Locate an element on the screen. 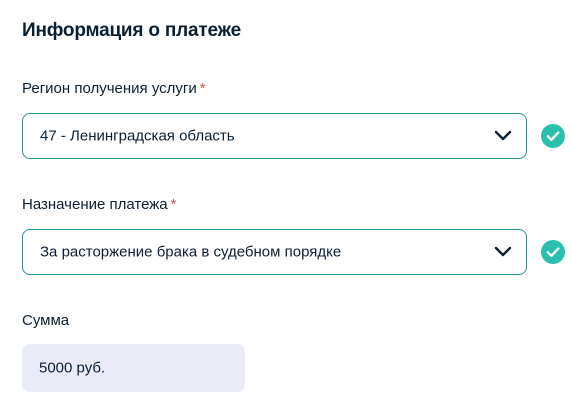 The image size is (572, 420). section-title: Информация о платеже is located at coordinates (131, 30).